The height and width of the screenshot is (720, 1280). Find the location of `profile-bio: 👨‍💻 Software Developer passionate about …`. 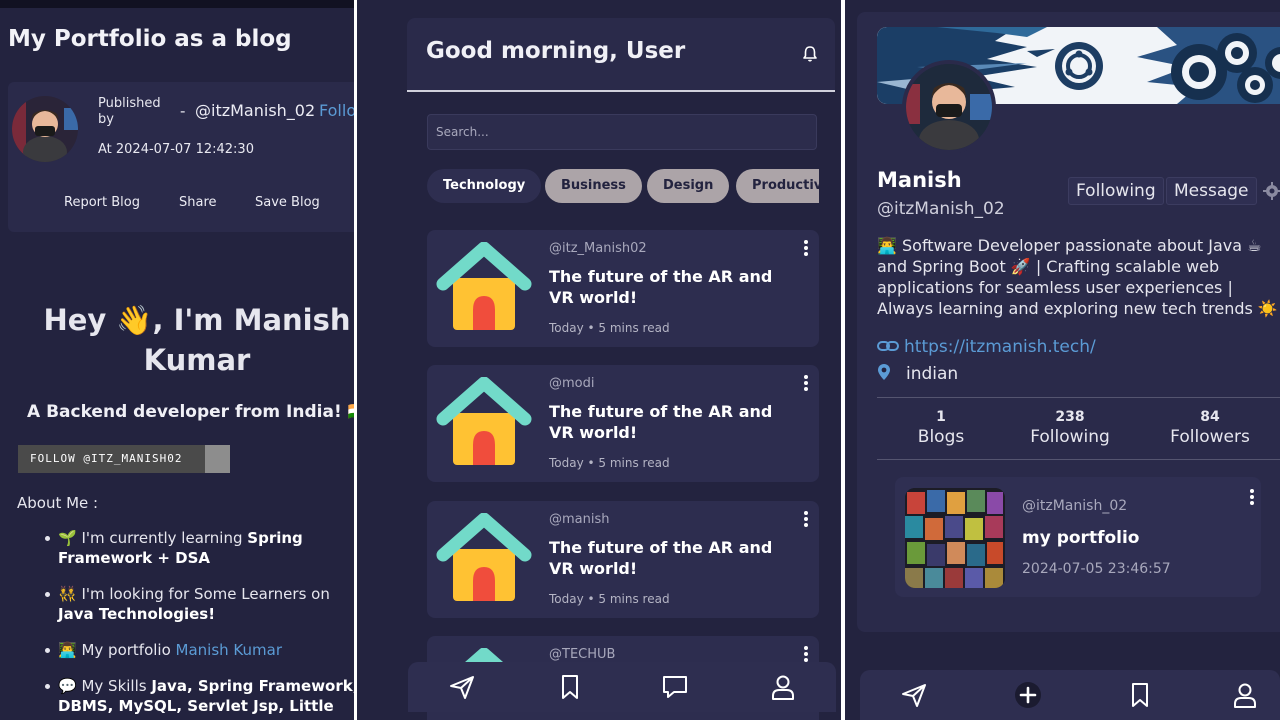

profile-bio: 👨‍💻 Software Developer passionate about … is located at coordinates (1077, 277).